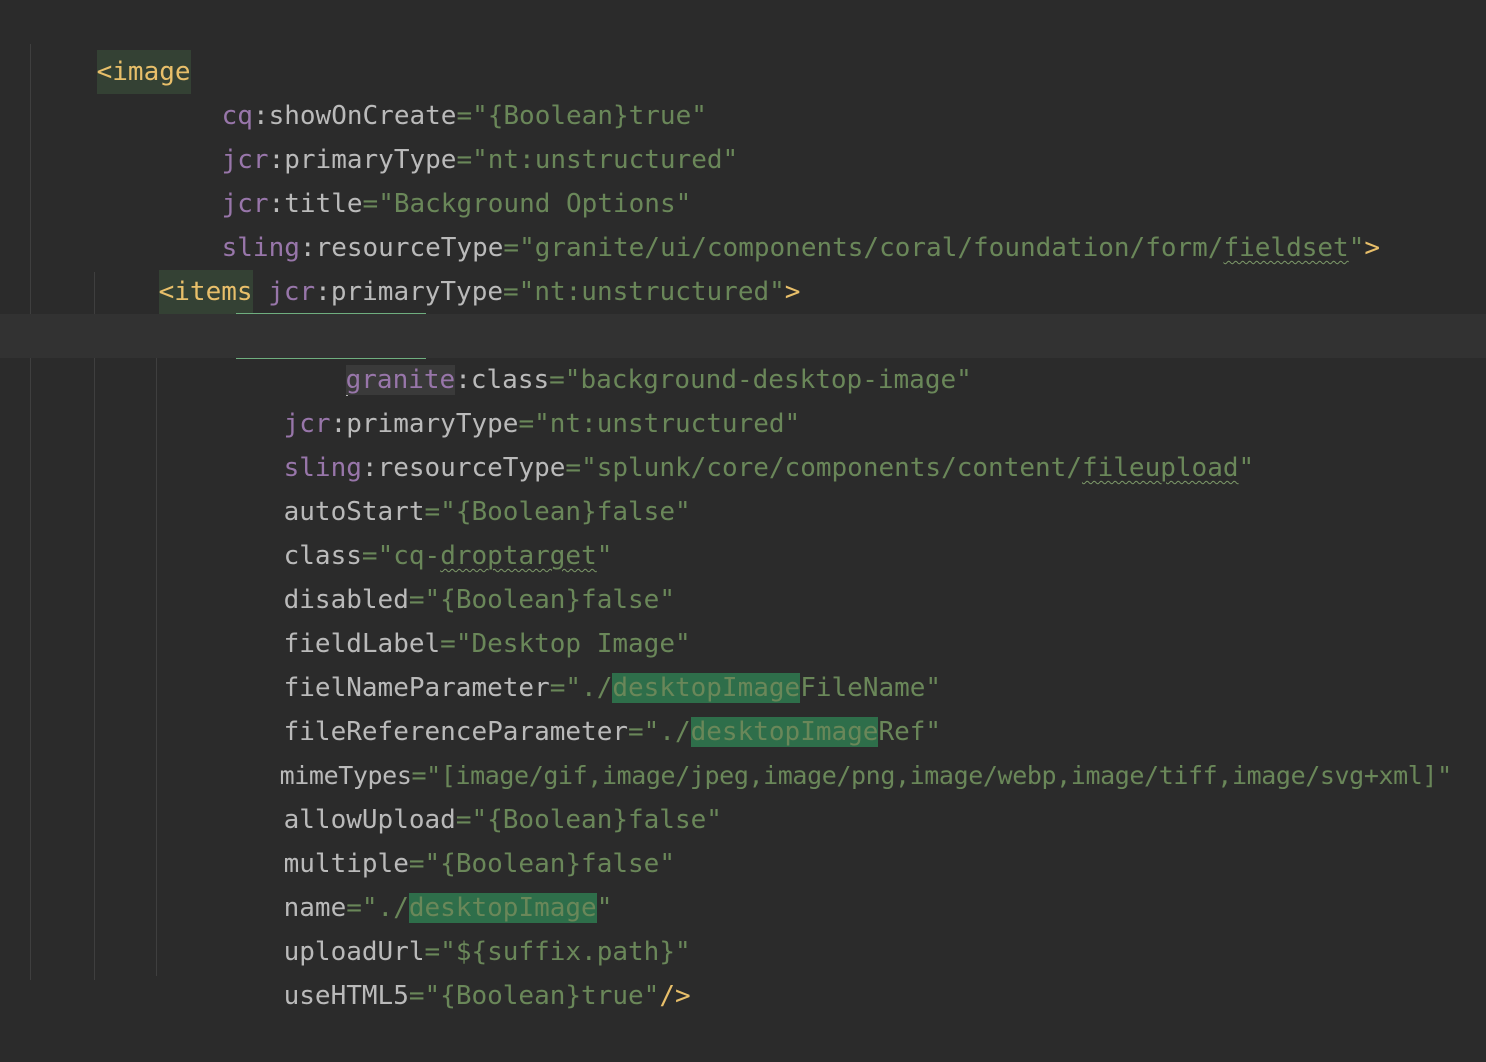  I want to click on tag-self-close: />, so click(675, 996).